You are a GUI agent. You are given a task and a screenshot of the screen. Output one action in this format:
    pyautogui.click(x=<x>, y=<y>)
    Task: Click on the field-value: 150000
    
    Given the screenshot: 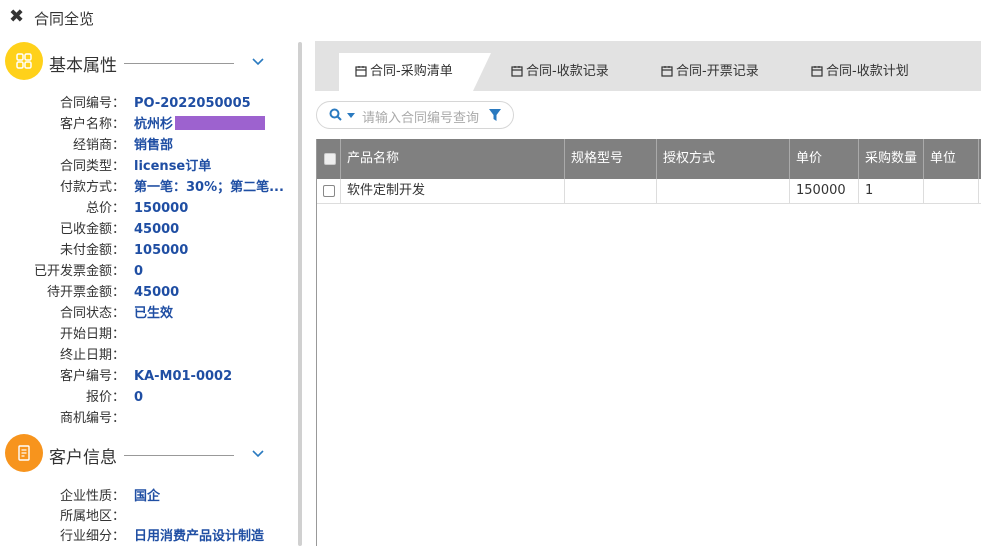 What is the action you would take?
    pyautogui.click(x=161, y=209)
    